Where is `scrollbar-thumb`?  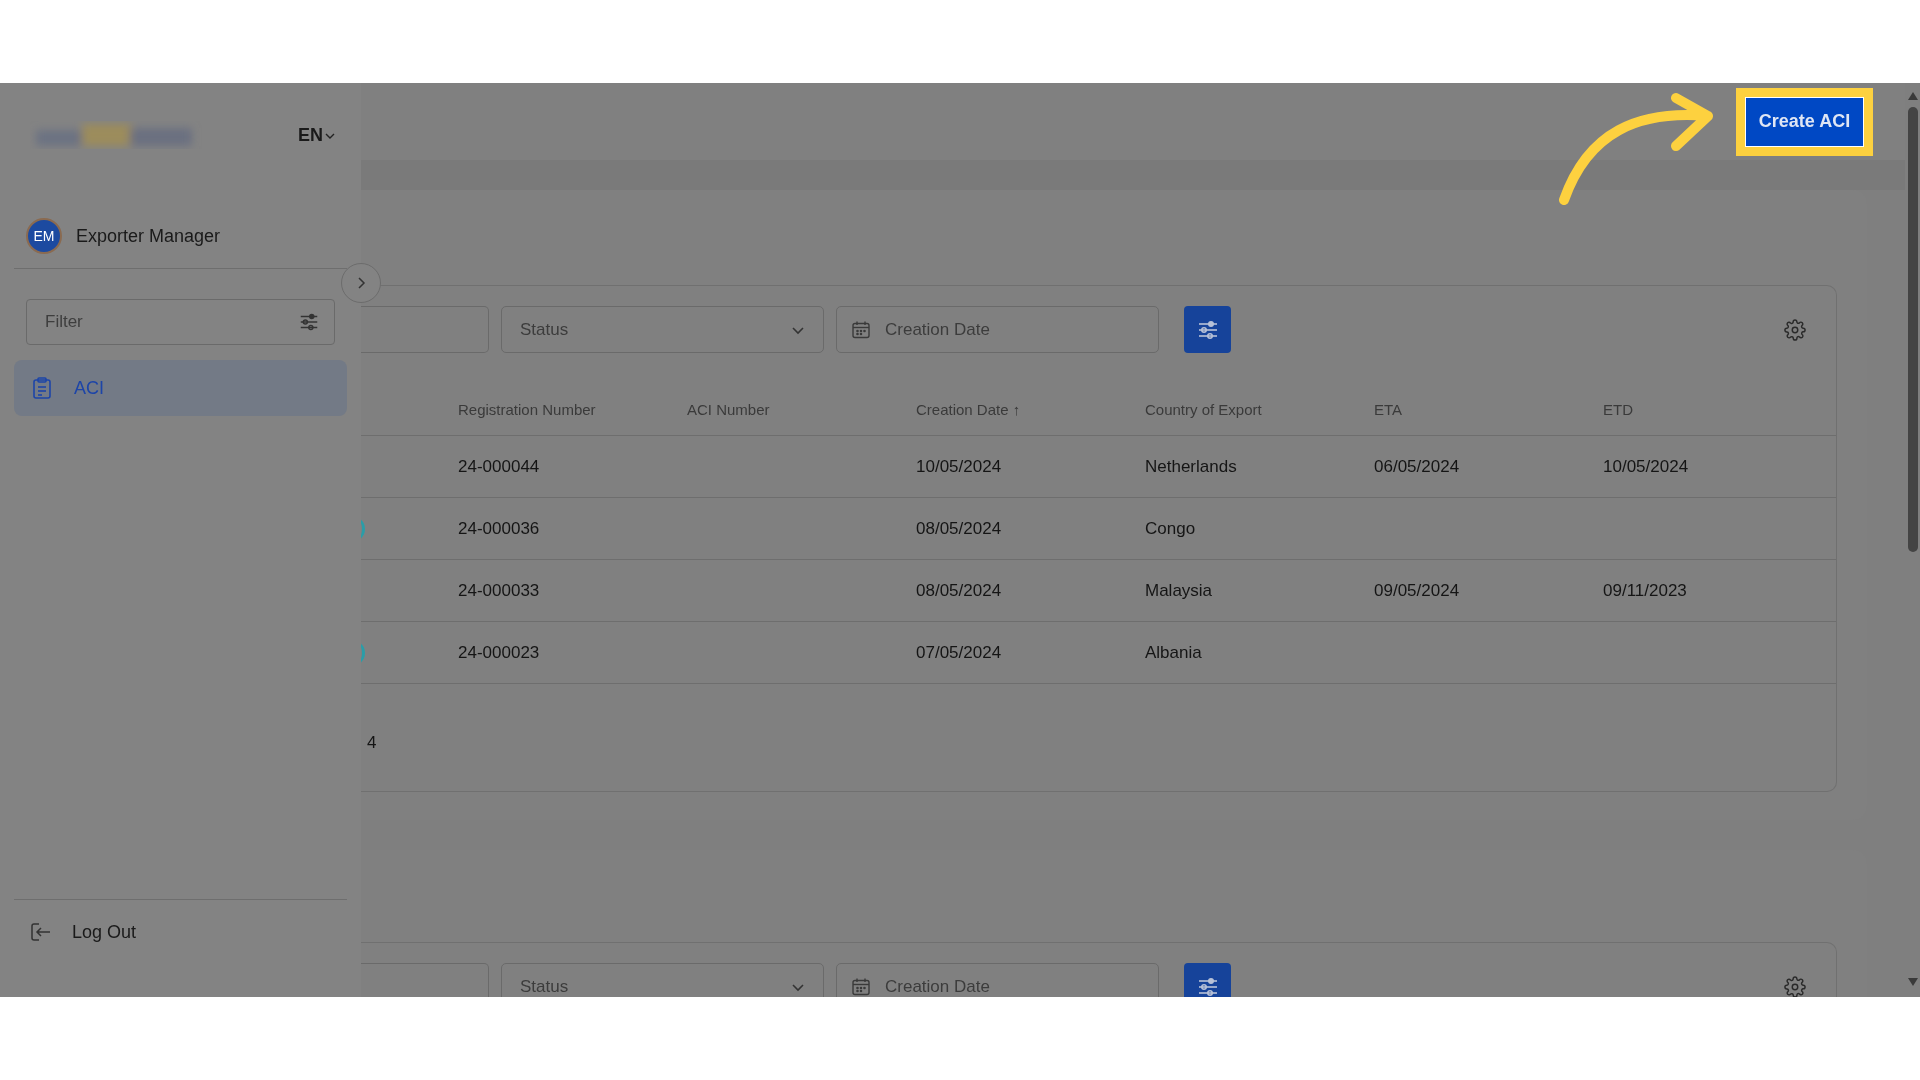
scrollbar-thumb is located at coordinates (1912, 329).